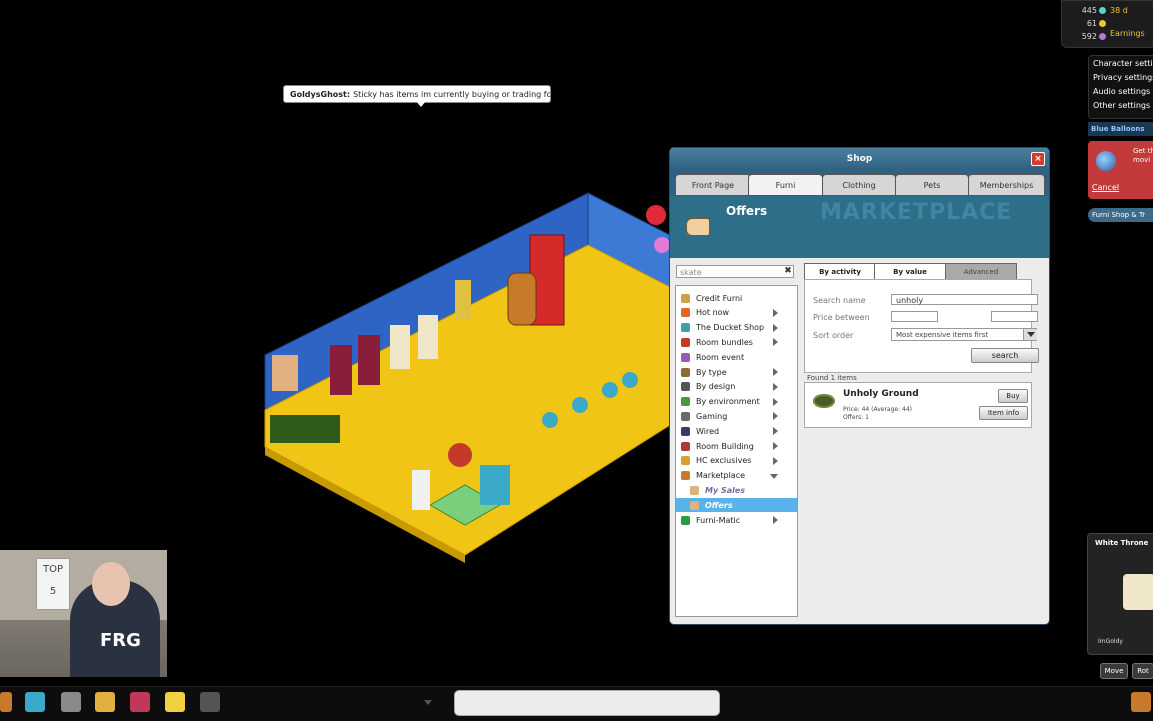  Describe the element at coordinates (964, 299) in the screenshot. I see `search-name-input: unholy` at that location.